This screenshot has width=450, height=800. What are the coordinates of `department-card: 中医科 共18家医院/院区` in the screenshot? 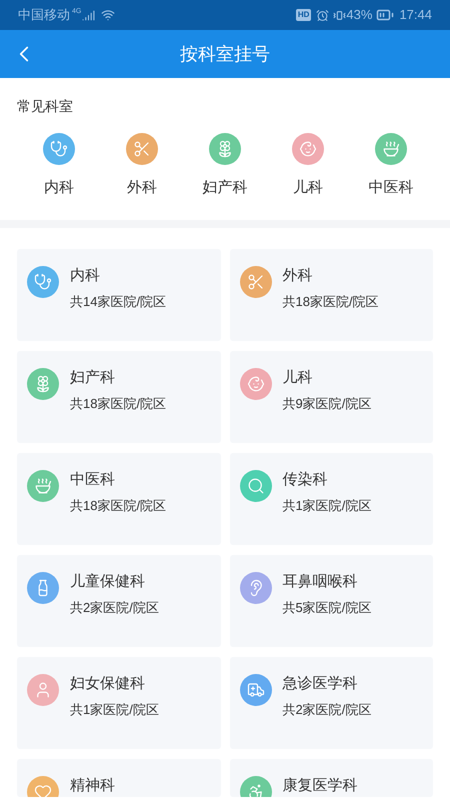 It's located at (118, 498).